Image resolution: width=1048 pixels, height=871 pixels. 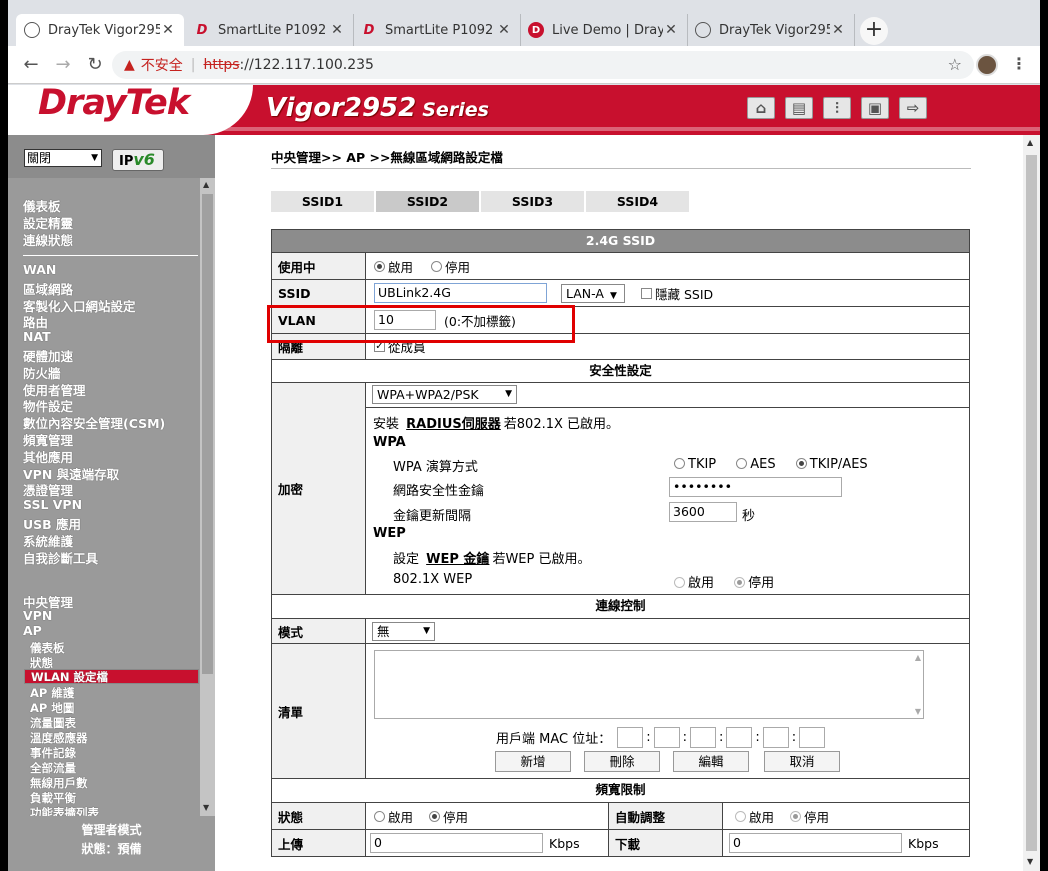 What do you see at coordinates (53, 723) in the screenshot?
I see `sidebar-subitem: 流量圖表` at bounding box center [53, 723].